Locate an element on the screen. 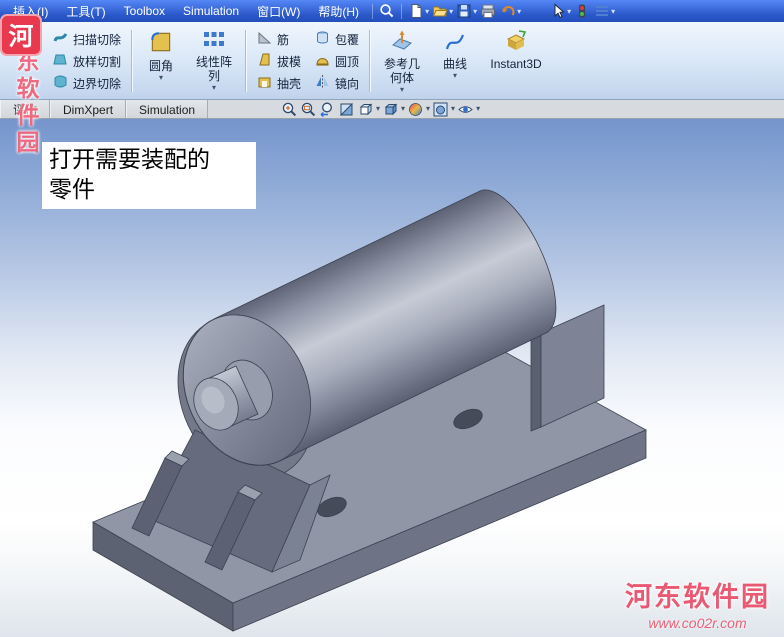 This screenshot has width=784, height=637. linear-pattern-icon is located at coordinates (214, 41).